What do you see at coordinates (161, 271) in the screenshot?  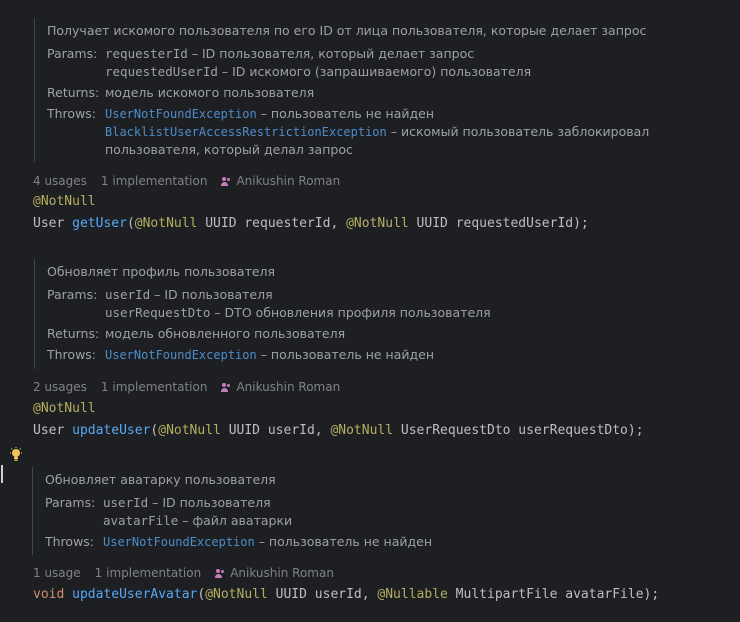 I see `doc-summary: Обновляет профиль пользователя` at bounding box center [161, 271].